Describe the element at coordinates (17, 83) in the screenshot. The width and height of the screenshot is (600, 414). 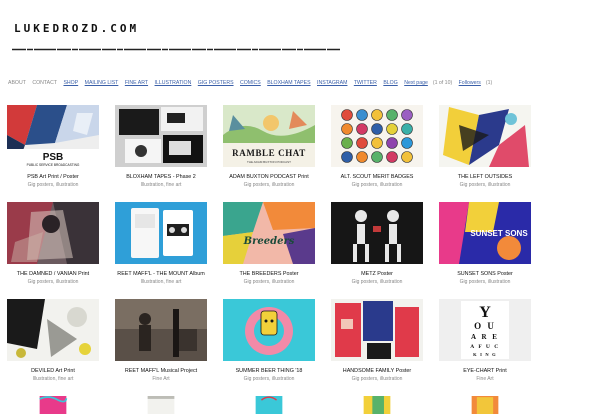
I see `nav-about: ABOUT` at that location.